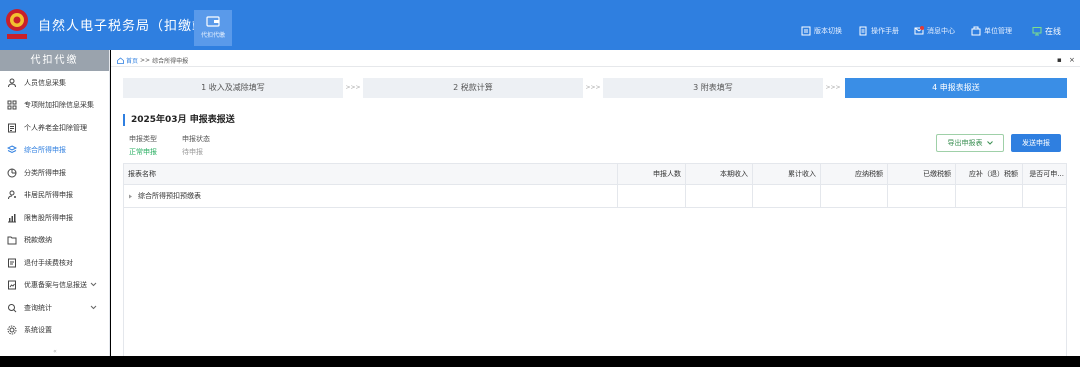 The width and height of the screenshot is (1080, 367). Describe the element at coordinates (12, 240) in the screenshot. I see `folder-icon` at that location.